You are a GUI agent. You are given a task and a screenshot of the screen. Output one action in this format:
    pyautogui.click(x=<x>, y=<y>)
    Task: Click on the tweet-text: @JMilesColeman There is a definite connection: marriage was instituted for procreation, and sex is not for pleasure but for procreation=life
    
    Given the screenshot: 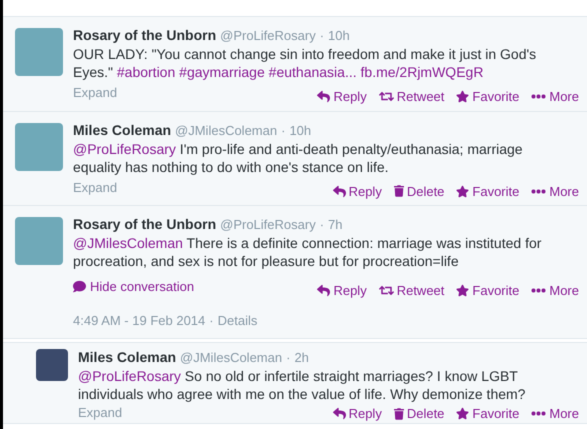 What is the action you would take?
    pyautogui.click(x=307, y=252)
    